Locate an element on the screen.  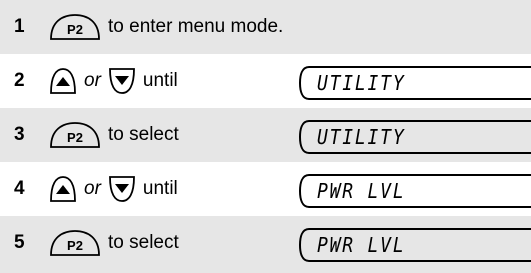
step-number: 4 is located at coordinates (19, 188).